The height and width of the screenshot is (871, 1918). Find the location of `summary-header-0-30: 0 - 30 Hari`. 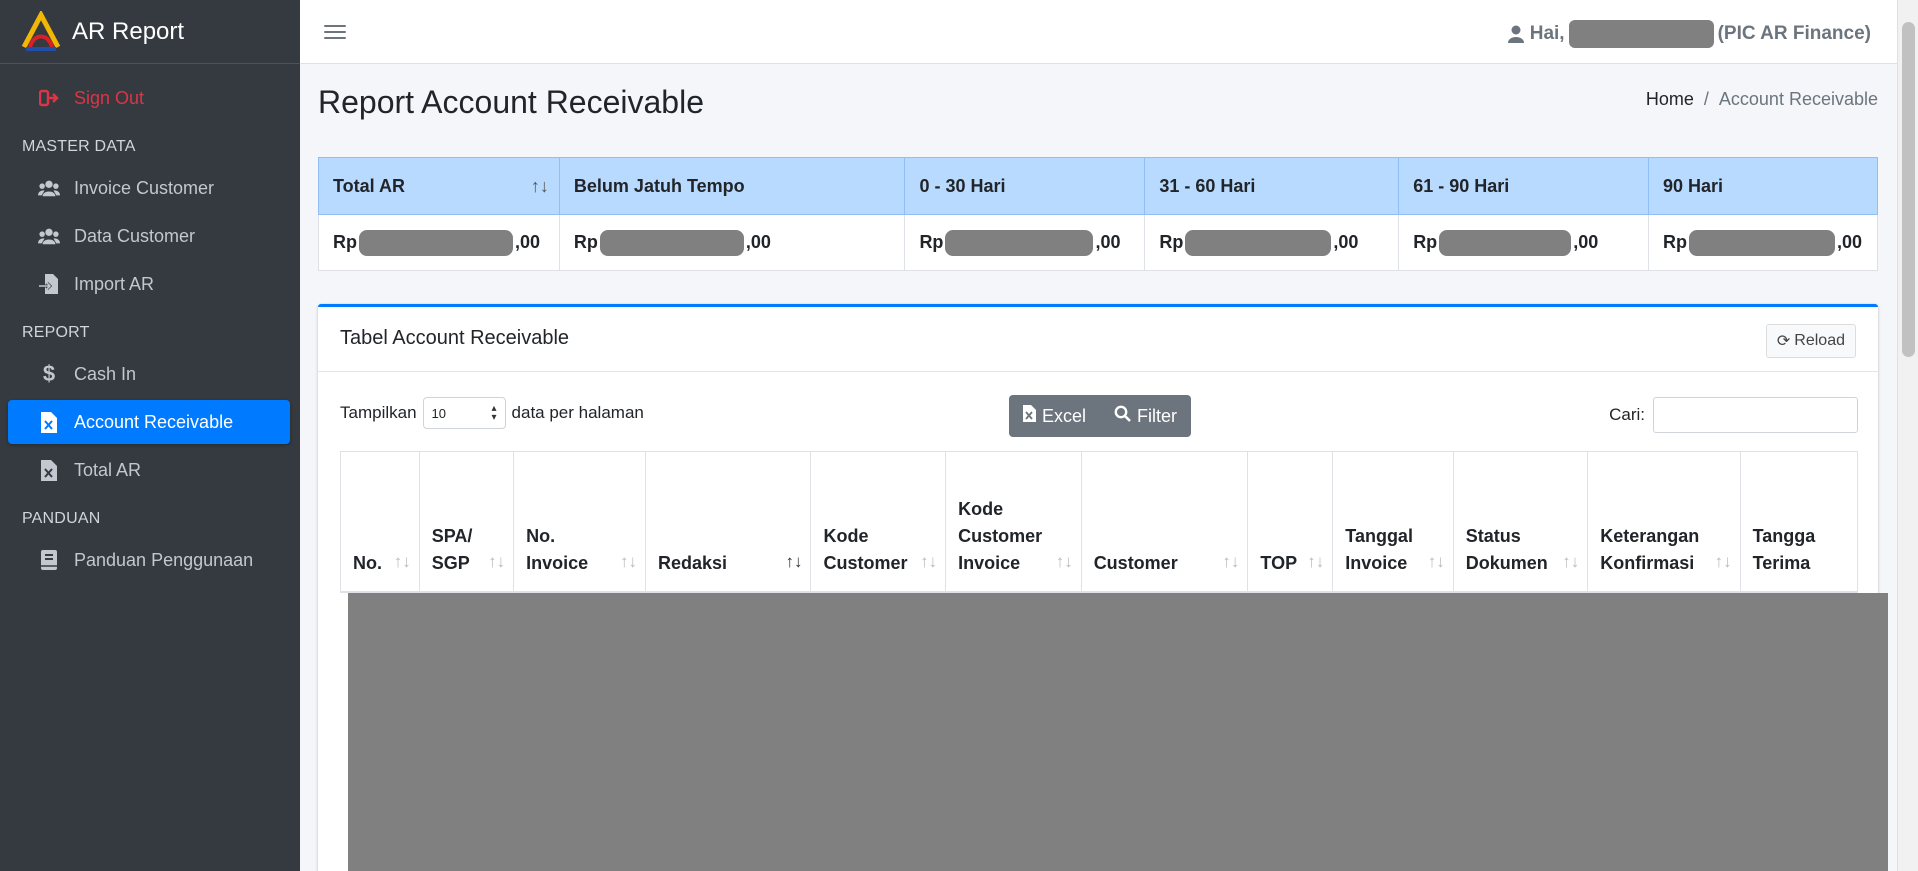

summary-header-0-30: 0 - 30 Hari is located at coordinates (1025, 186).